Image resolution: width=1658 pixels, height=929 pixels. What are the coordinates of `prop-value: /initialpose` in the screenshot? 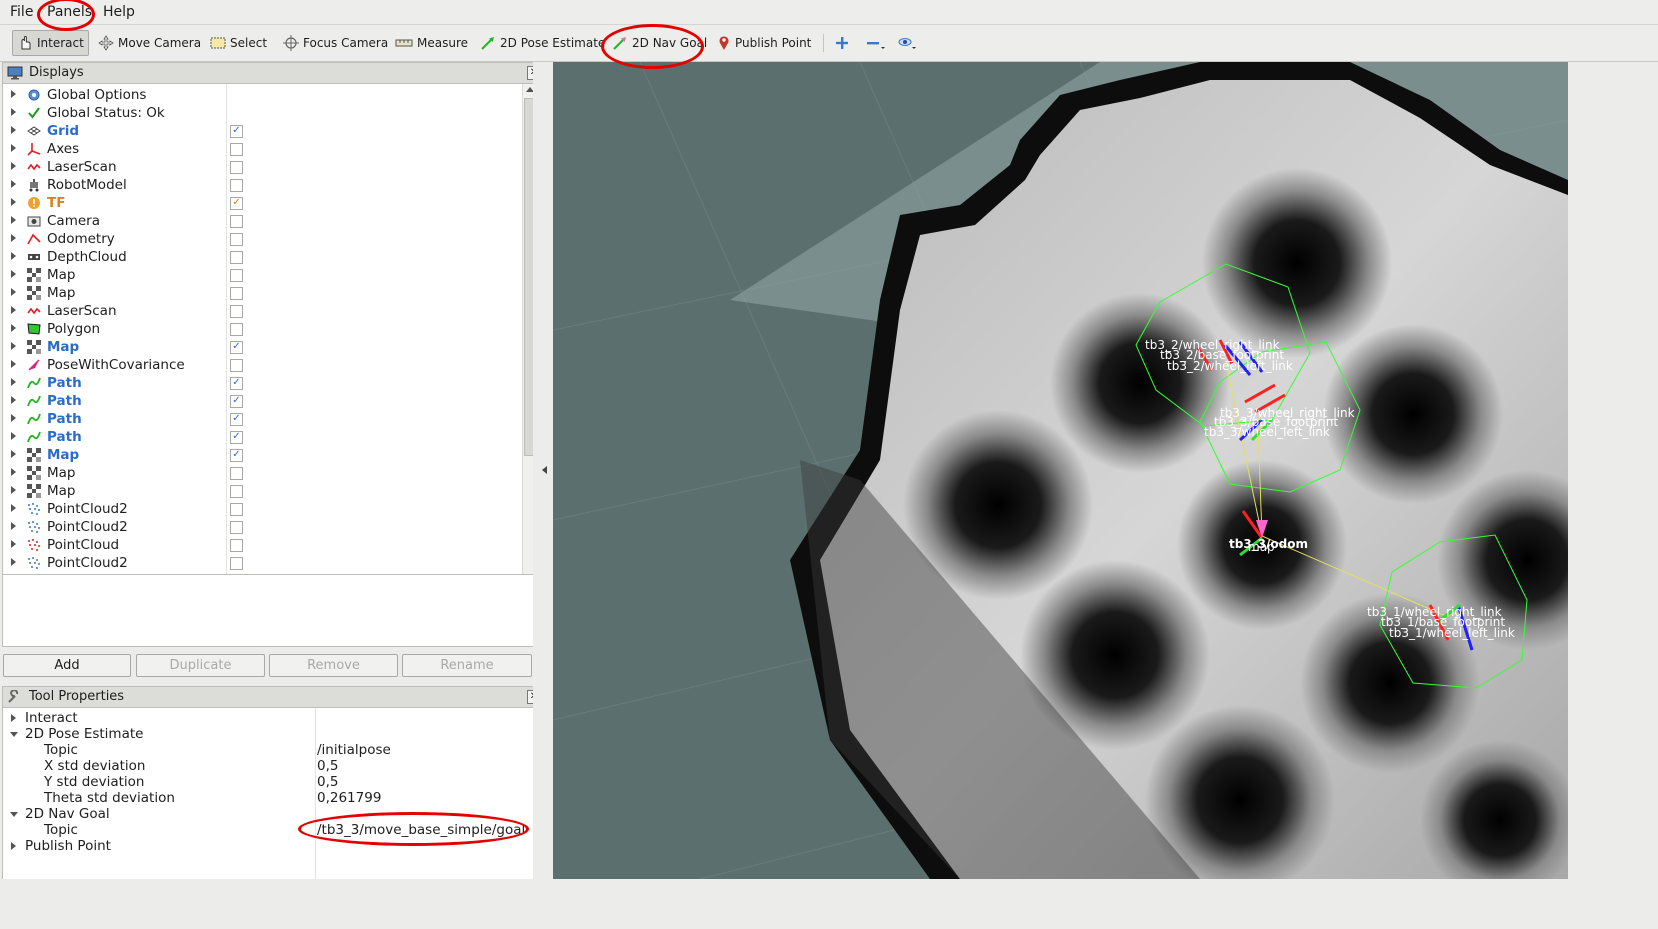 It's located at (354, 750).